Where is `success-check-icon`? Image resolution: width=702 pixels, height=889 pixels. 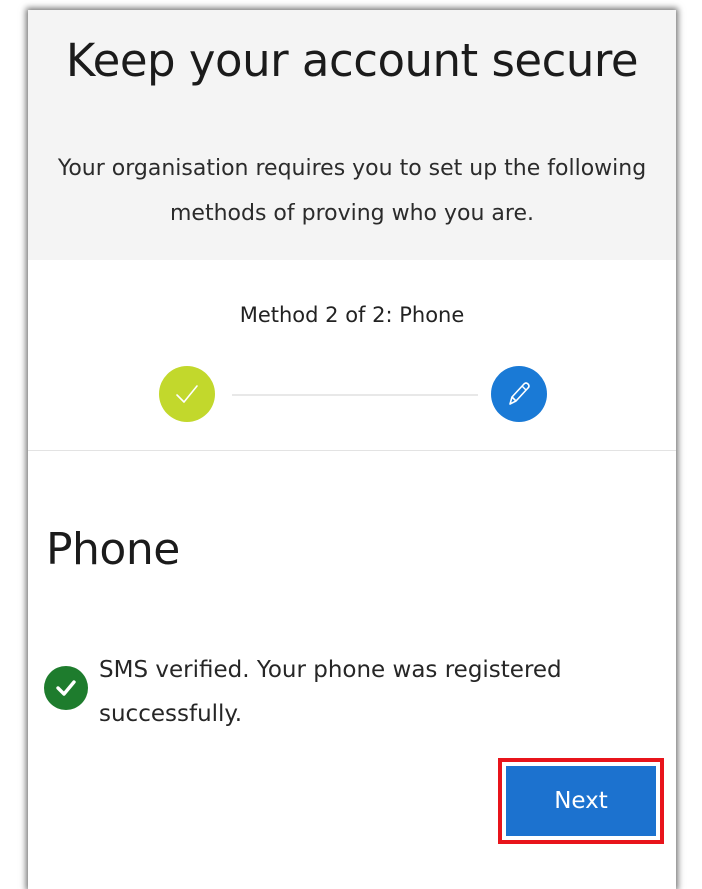 success-check-icon is located at coordinates (66, 688).